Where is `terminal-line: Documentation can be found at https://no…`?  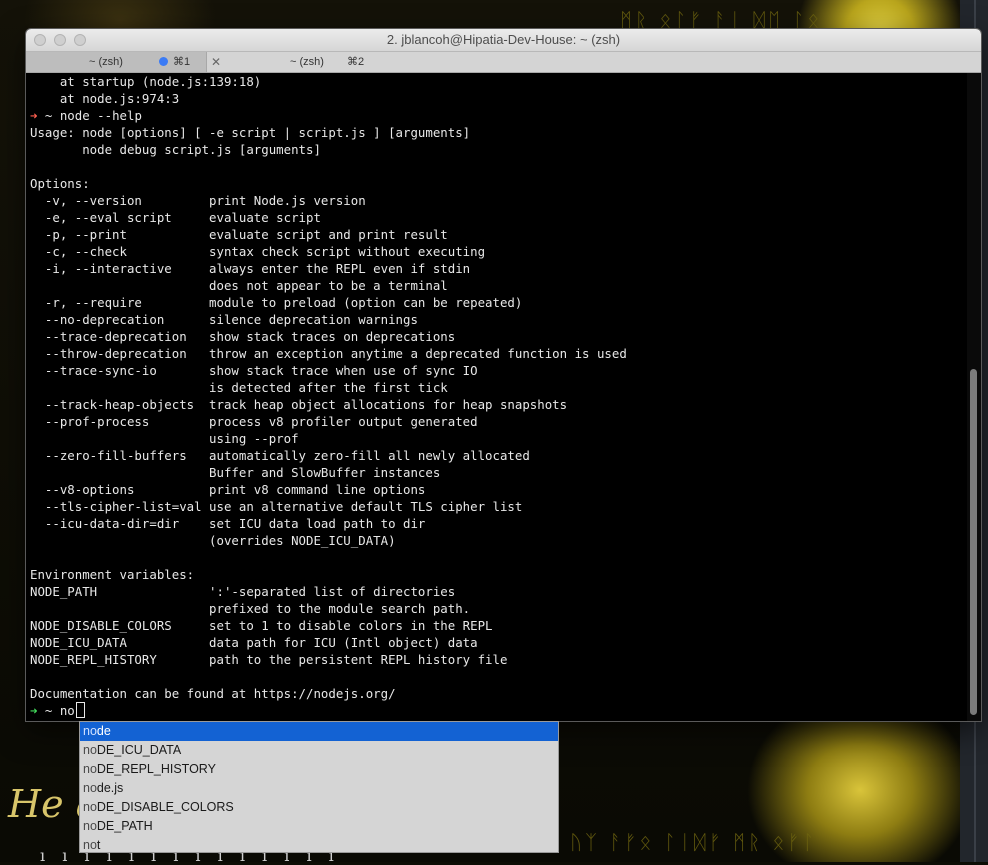 terminal-line: Documentation can be found at https://no… is located at coordinates (328, 693).